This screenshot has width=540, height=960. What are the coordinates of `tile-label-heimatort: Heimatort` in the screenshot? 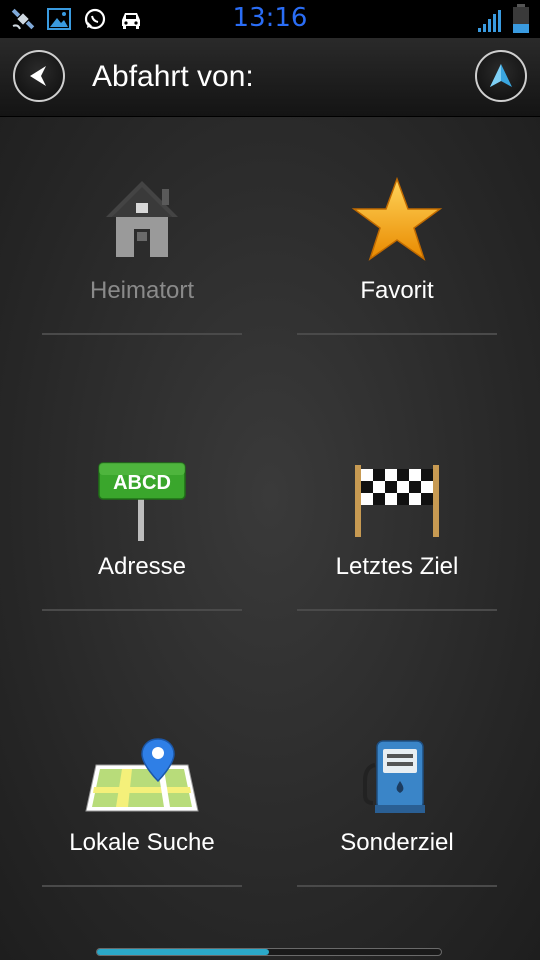 It's located at (142, 290).